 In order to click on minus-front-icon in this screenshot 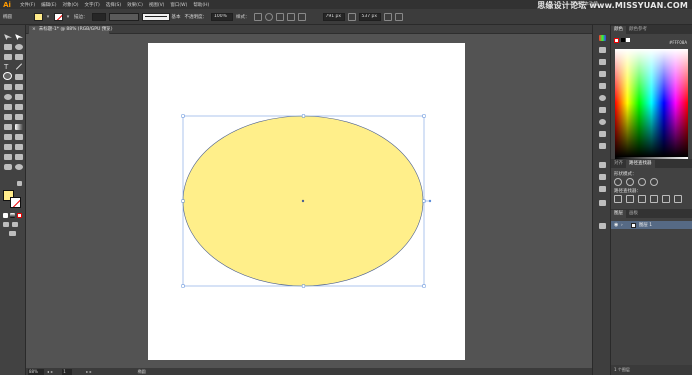, I will do `click(630, 182)`.